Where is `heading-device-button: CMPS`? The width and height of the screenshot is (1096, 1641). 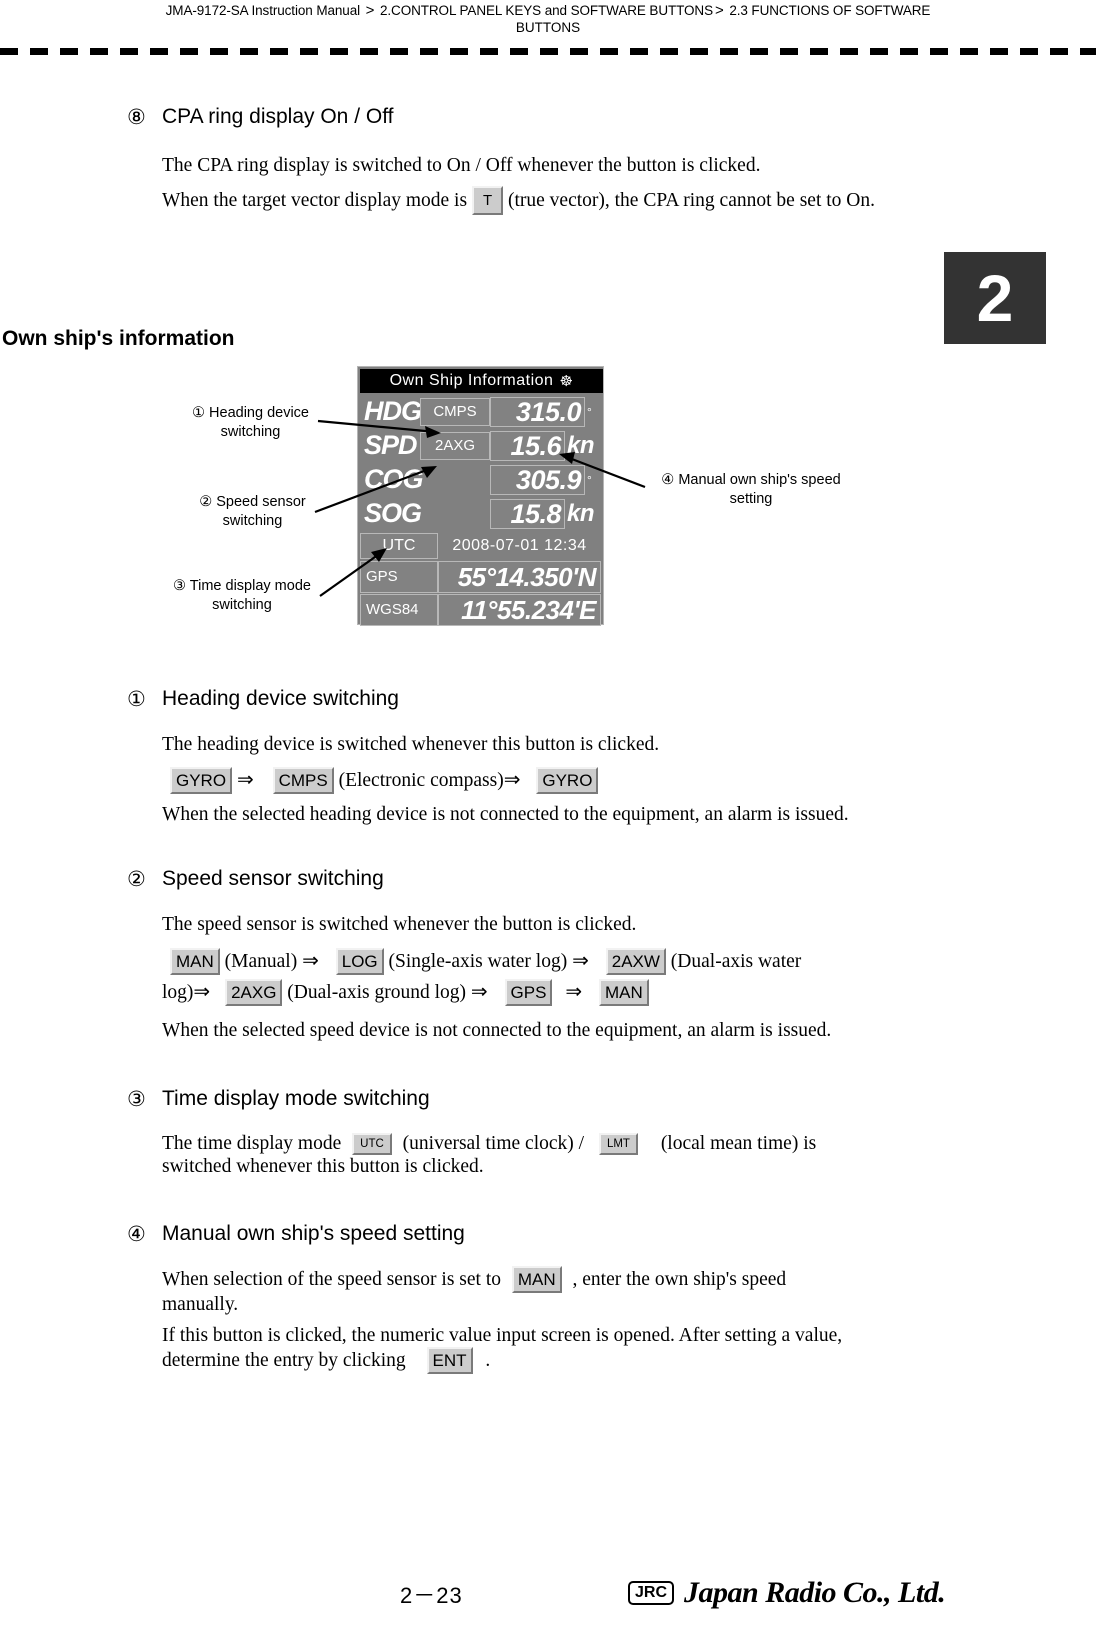
heading-device-button: CMPS is located at coordinates (455, 411).